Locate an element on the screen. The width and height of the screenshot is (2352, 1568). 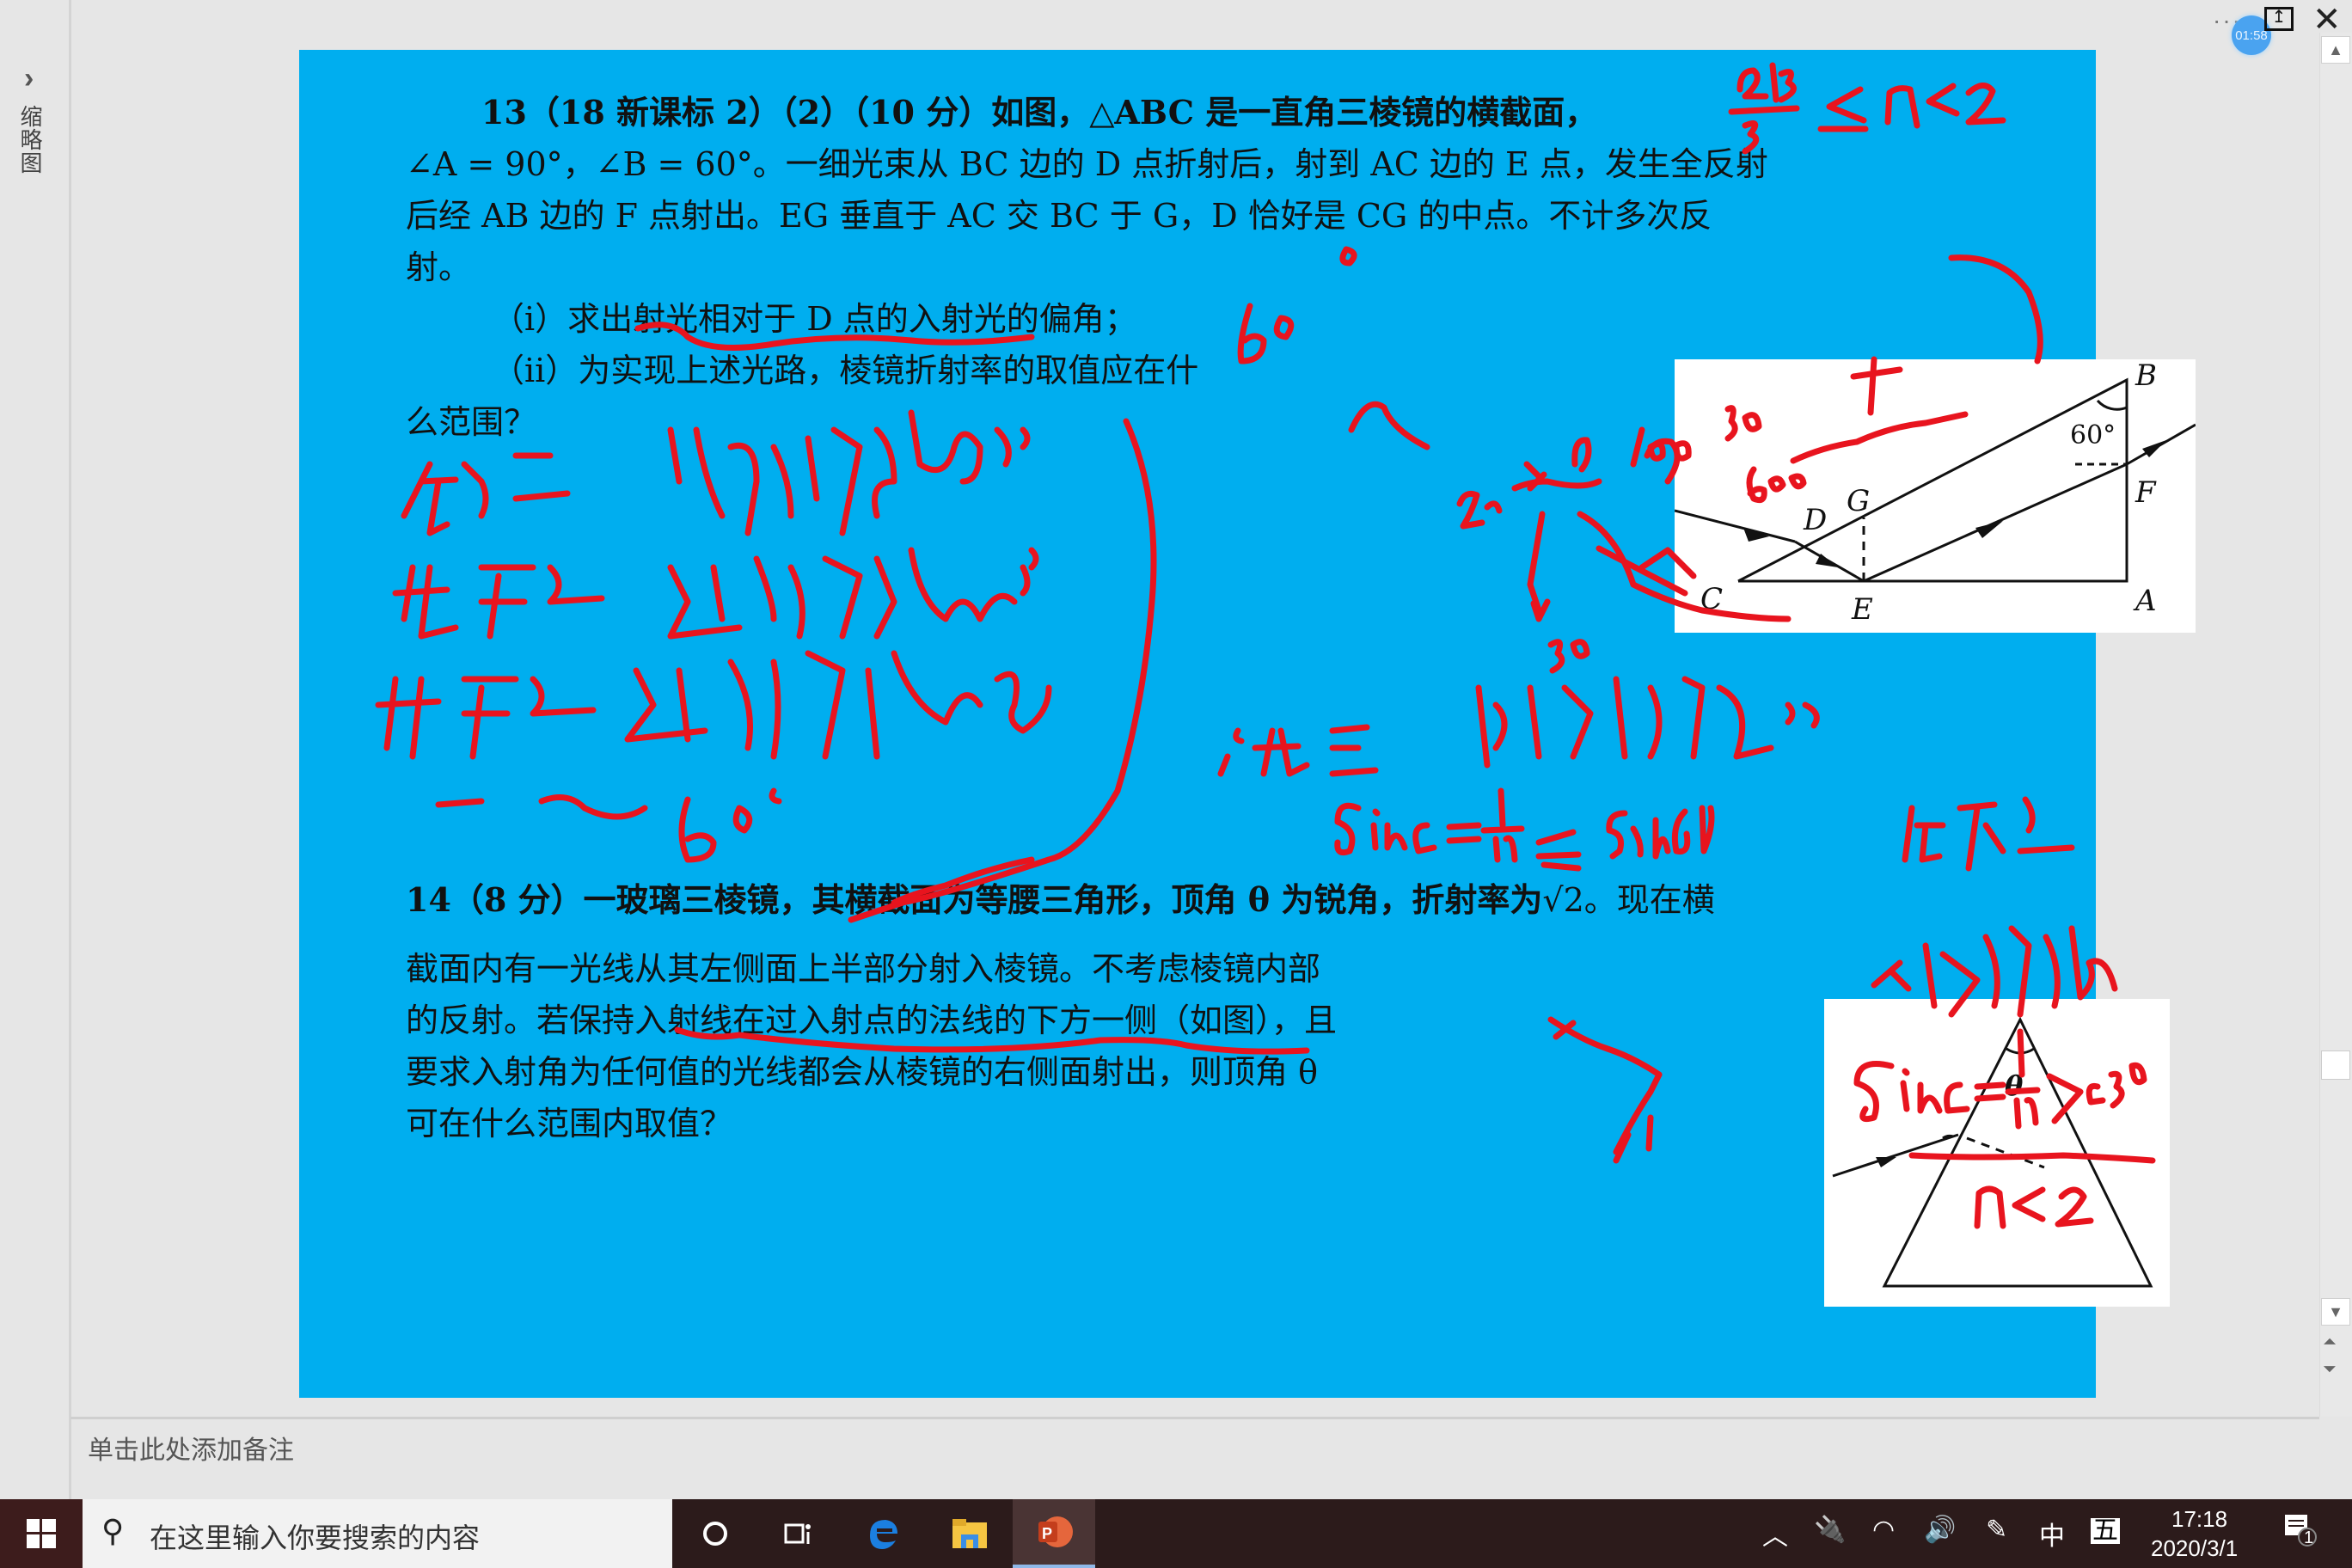
battery-charging-icon: 🔌 is located at coordinates (1830, 1530).